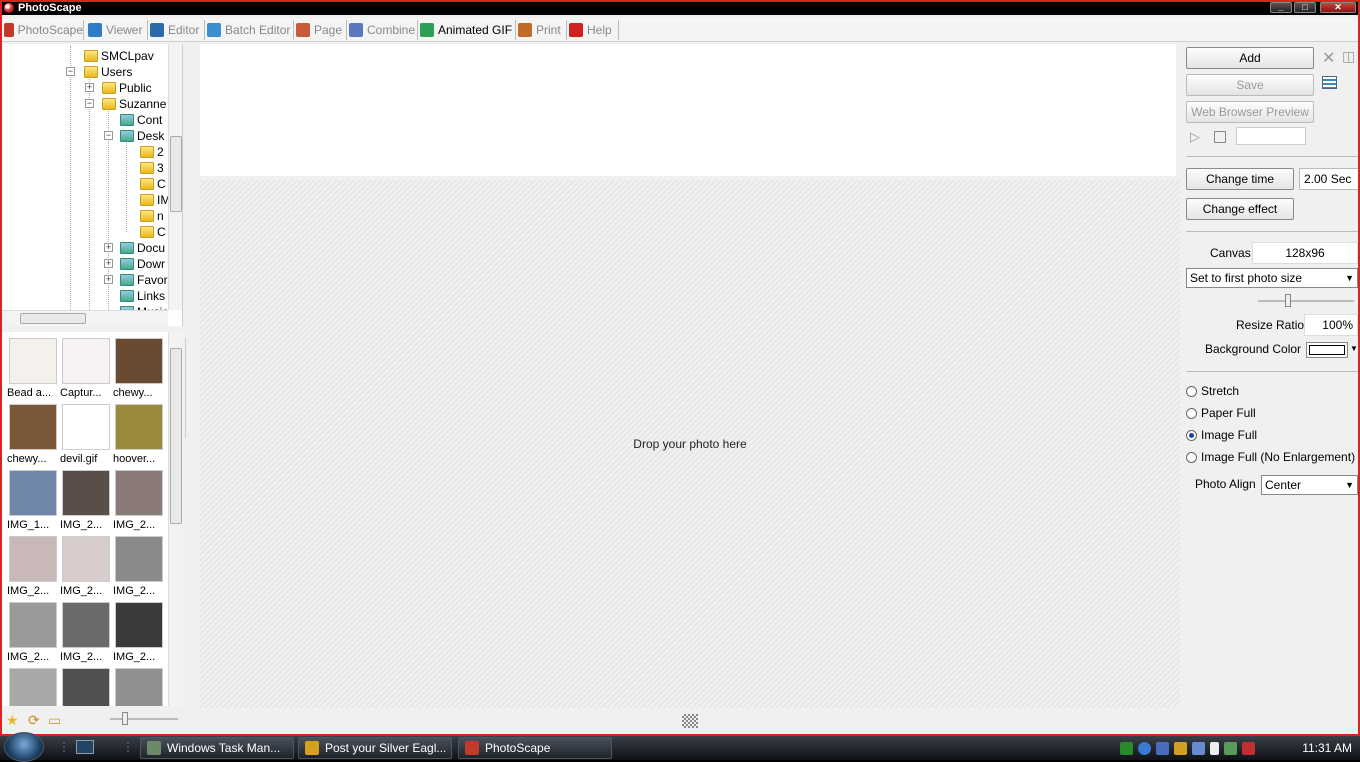 The height and width of the screenshot is (762, 1360). I want to click on resize-slider-knob, so click(1288, 300).